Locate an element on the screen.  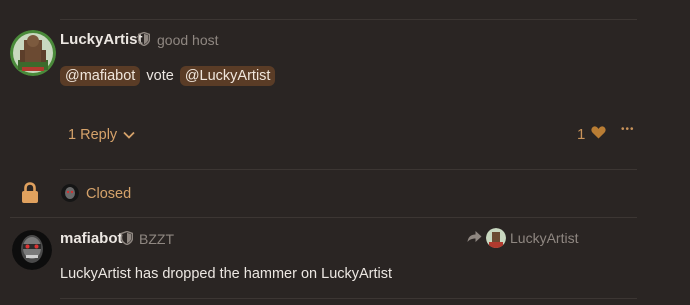
post-body: @mafiabot vote @LuckyArtist is located at coordinates (168, 76).